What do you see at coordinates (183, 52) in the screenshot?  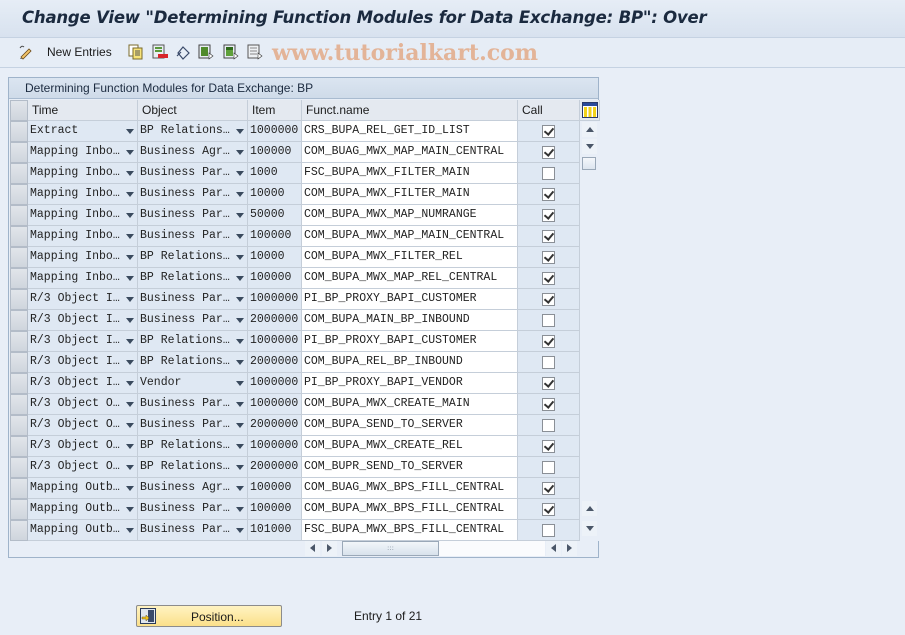 I see `undo-change-icon` at bounding box center [183, 52].